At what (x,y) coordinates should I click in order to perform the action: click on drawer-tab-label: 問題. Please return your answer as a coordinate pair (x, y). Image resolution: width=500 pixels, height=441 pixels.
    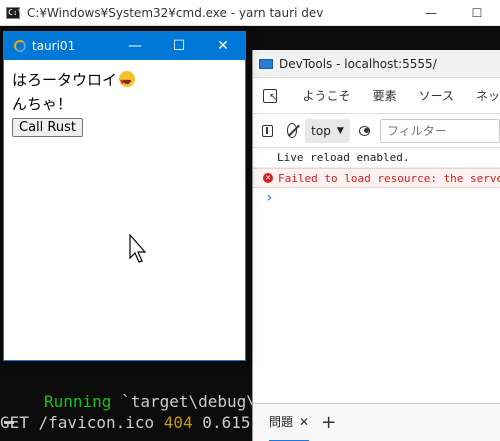
    Looking at the image, I should click on (281, 422).